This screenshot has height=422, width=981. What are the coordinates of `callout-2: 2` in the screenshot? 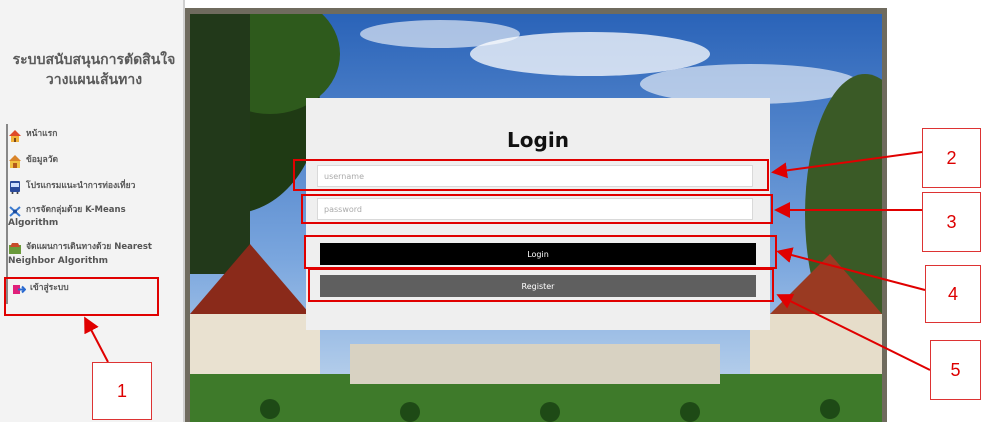 It's located at (951, 158).